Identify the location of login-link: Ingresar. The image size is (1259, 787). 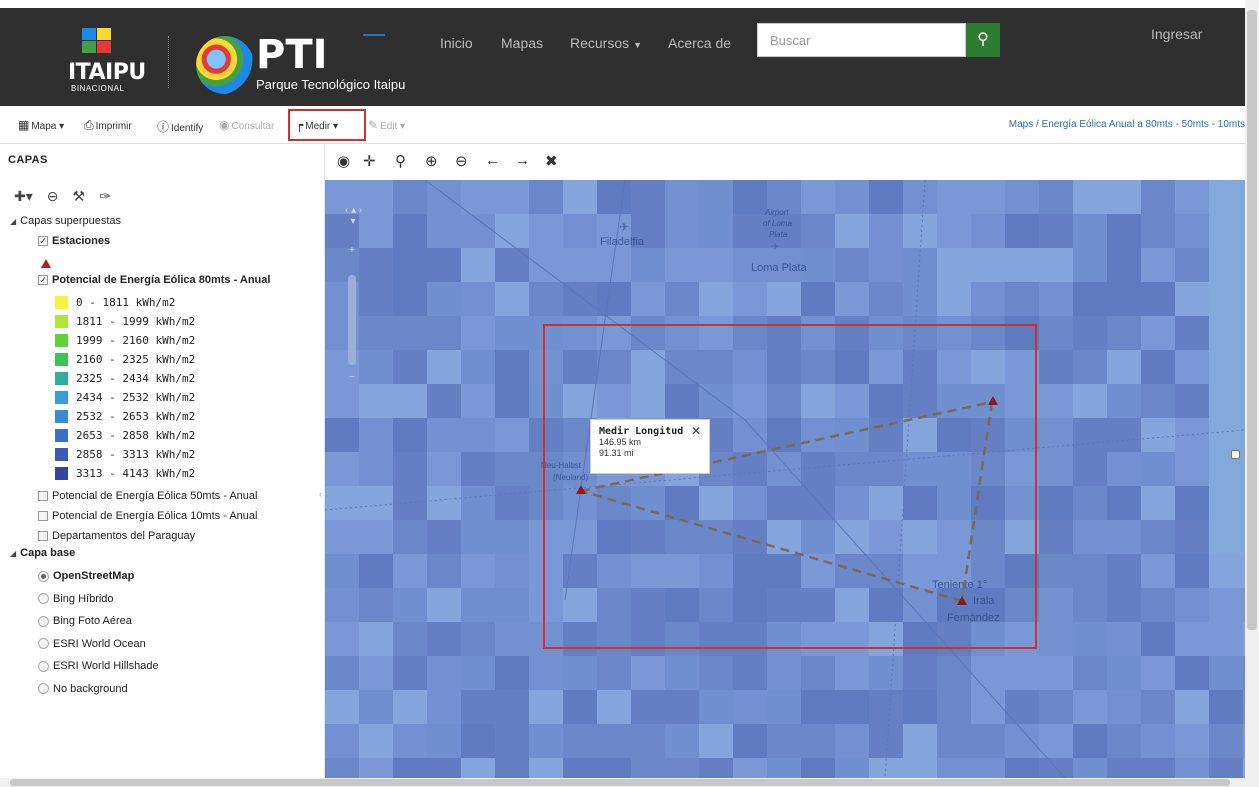
(1176, 34).